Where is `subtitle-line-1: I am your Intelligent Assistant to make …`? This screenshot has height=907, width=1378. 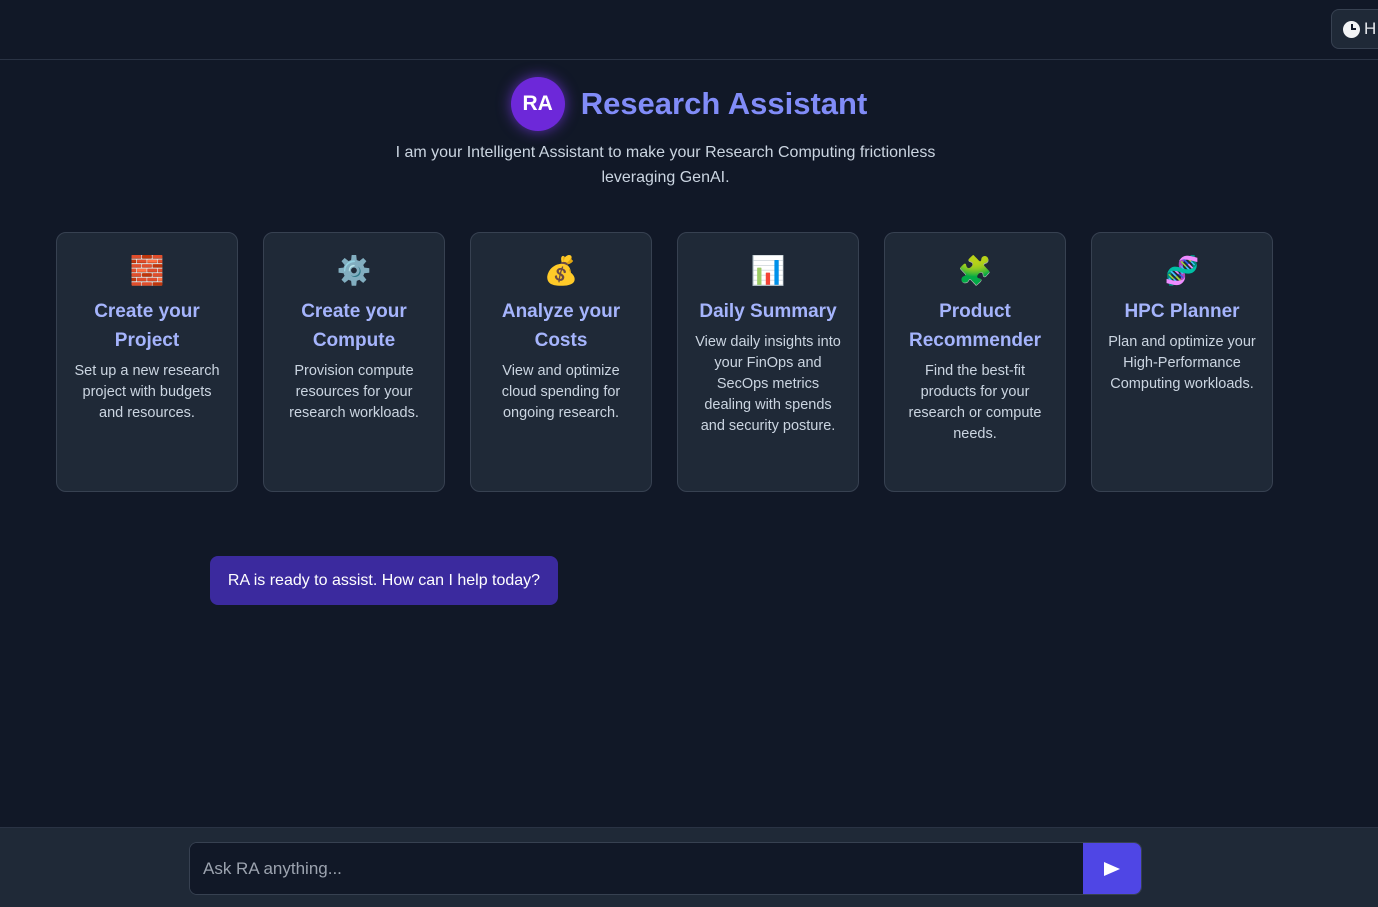 subtitle-line-1: I am your Intelligent Assistant to make … is located at coordinates (665, 152).